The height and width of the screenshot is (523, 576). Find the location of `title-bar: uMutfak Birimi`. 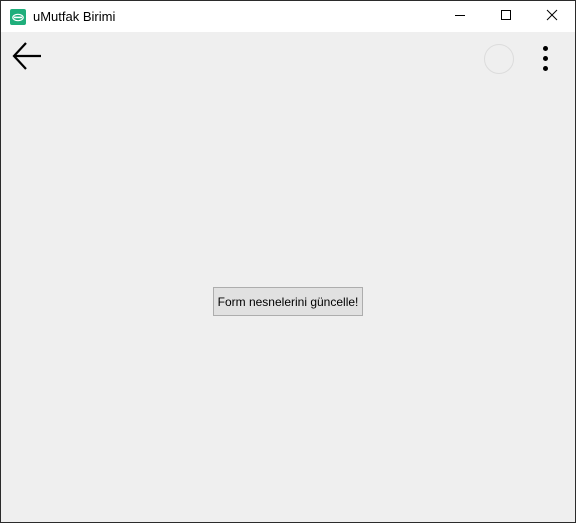

title-bar: uMutfak Birimi is located at coordinates (288, 16).